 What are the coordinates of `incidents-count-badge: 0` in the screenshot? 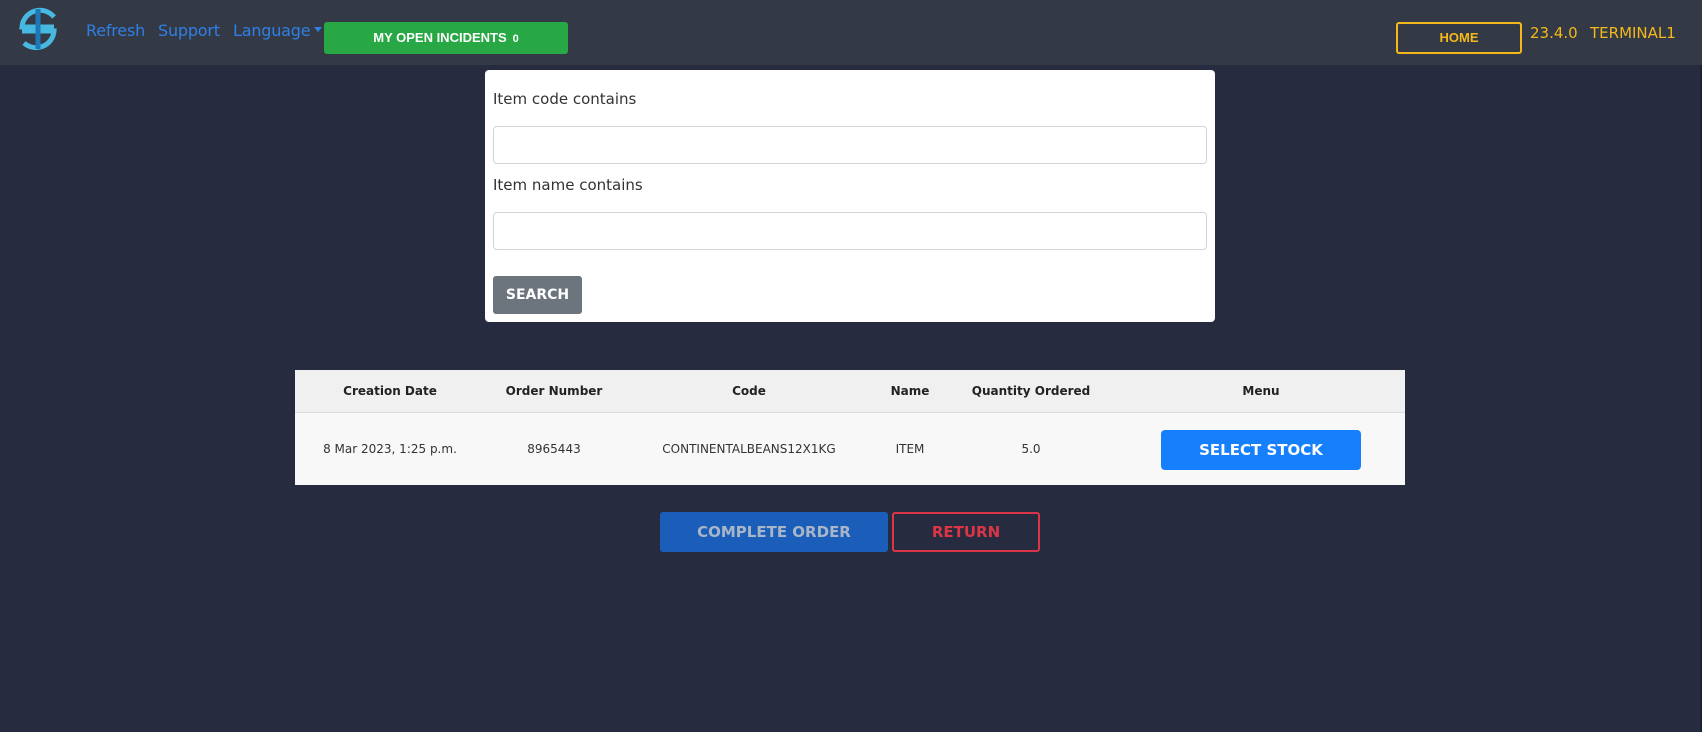 It's located at (515, 39).